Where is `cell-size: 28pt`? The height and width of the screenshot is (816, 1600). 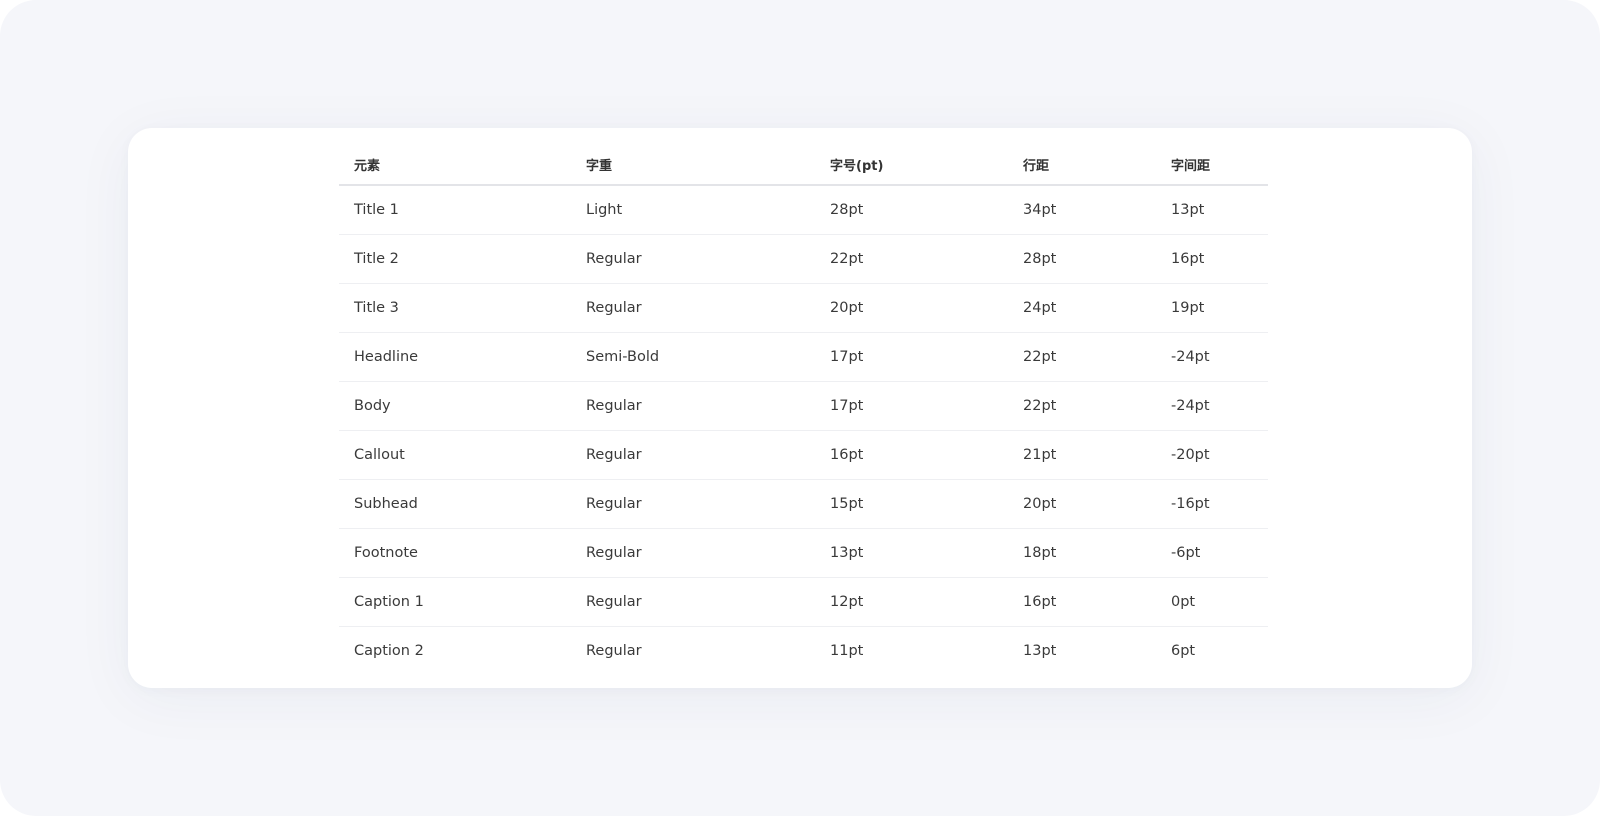 cell-size: 28pt is located at coordinates (911, 210).